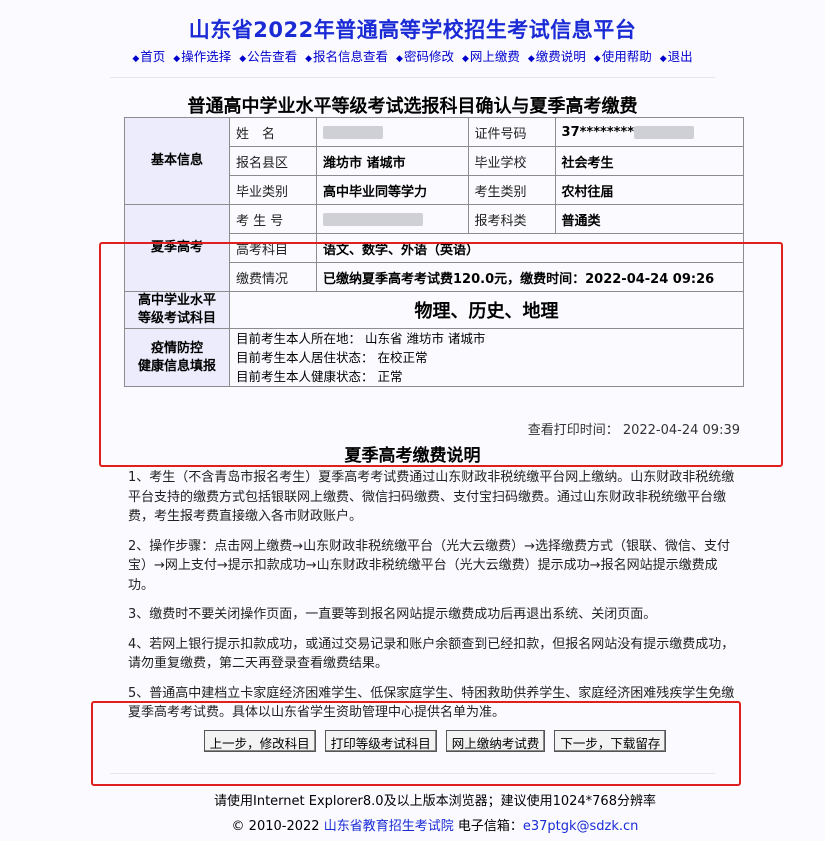 This screenshot has height=841, width=825. Describe the element at coordinates (676, 56) in the screenshot. I see `nav-logout: ◆退出` at that location.